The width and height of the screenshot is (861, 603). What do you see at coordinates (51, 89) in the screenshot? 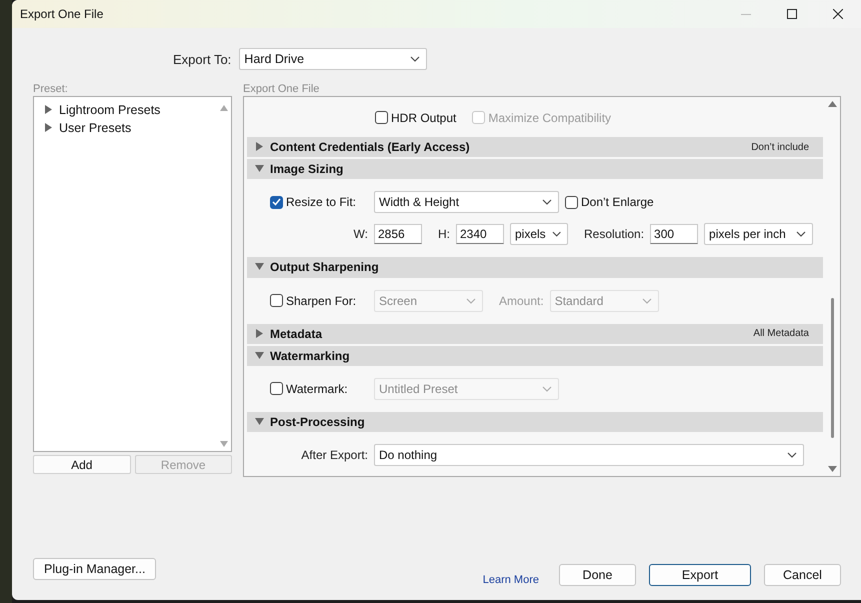
I see `preset-label: Preset:` at bounding box center [51, 89].